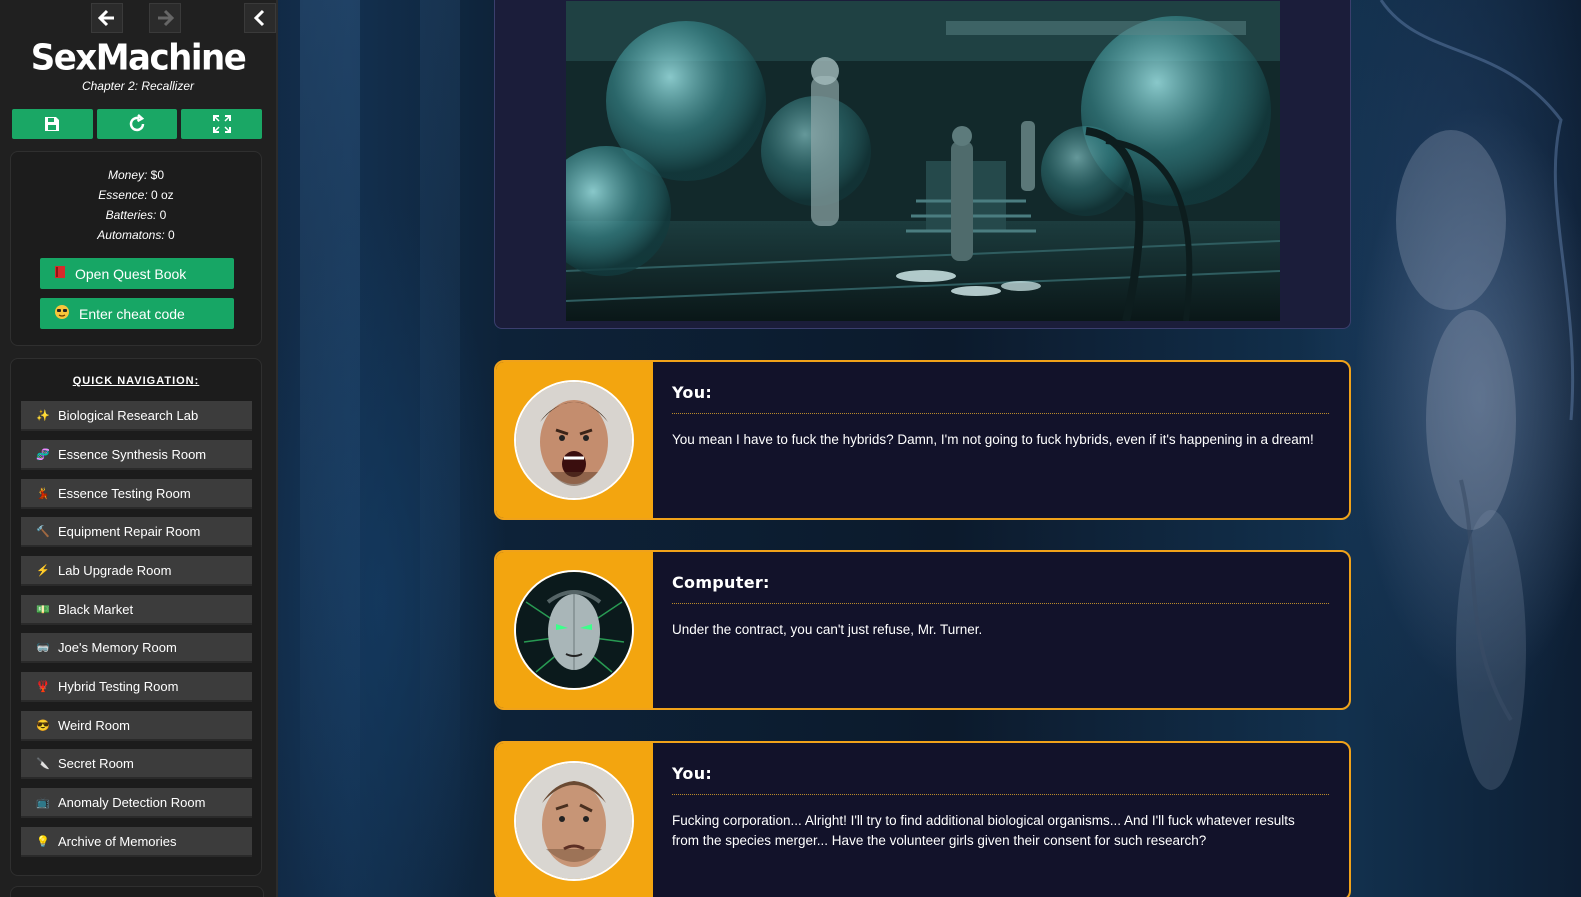  I want to click on background-figure-art, so click(1477, 395).